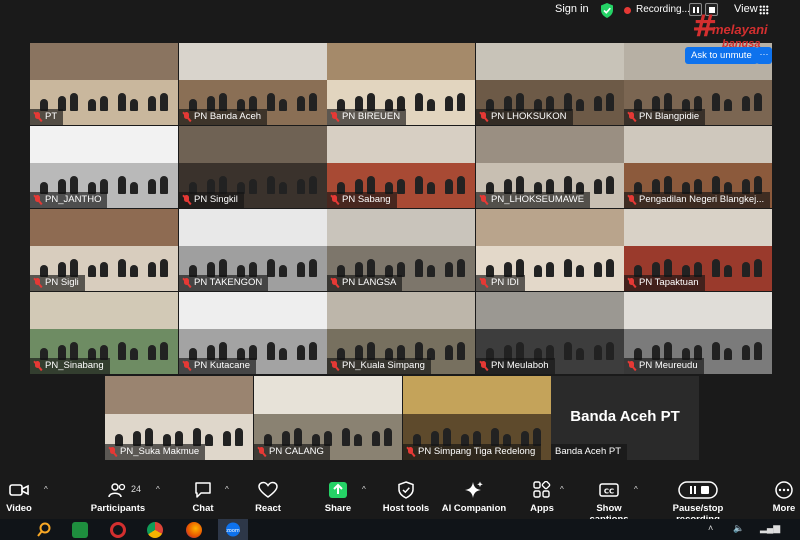  I want to click on video-tile: PN Banda Aceh, so click(253, 84).